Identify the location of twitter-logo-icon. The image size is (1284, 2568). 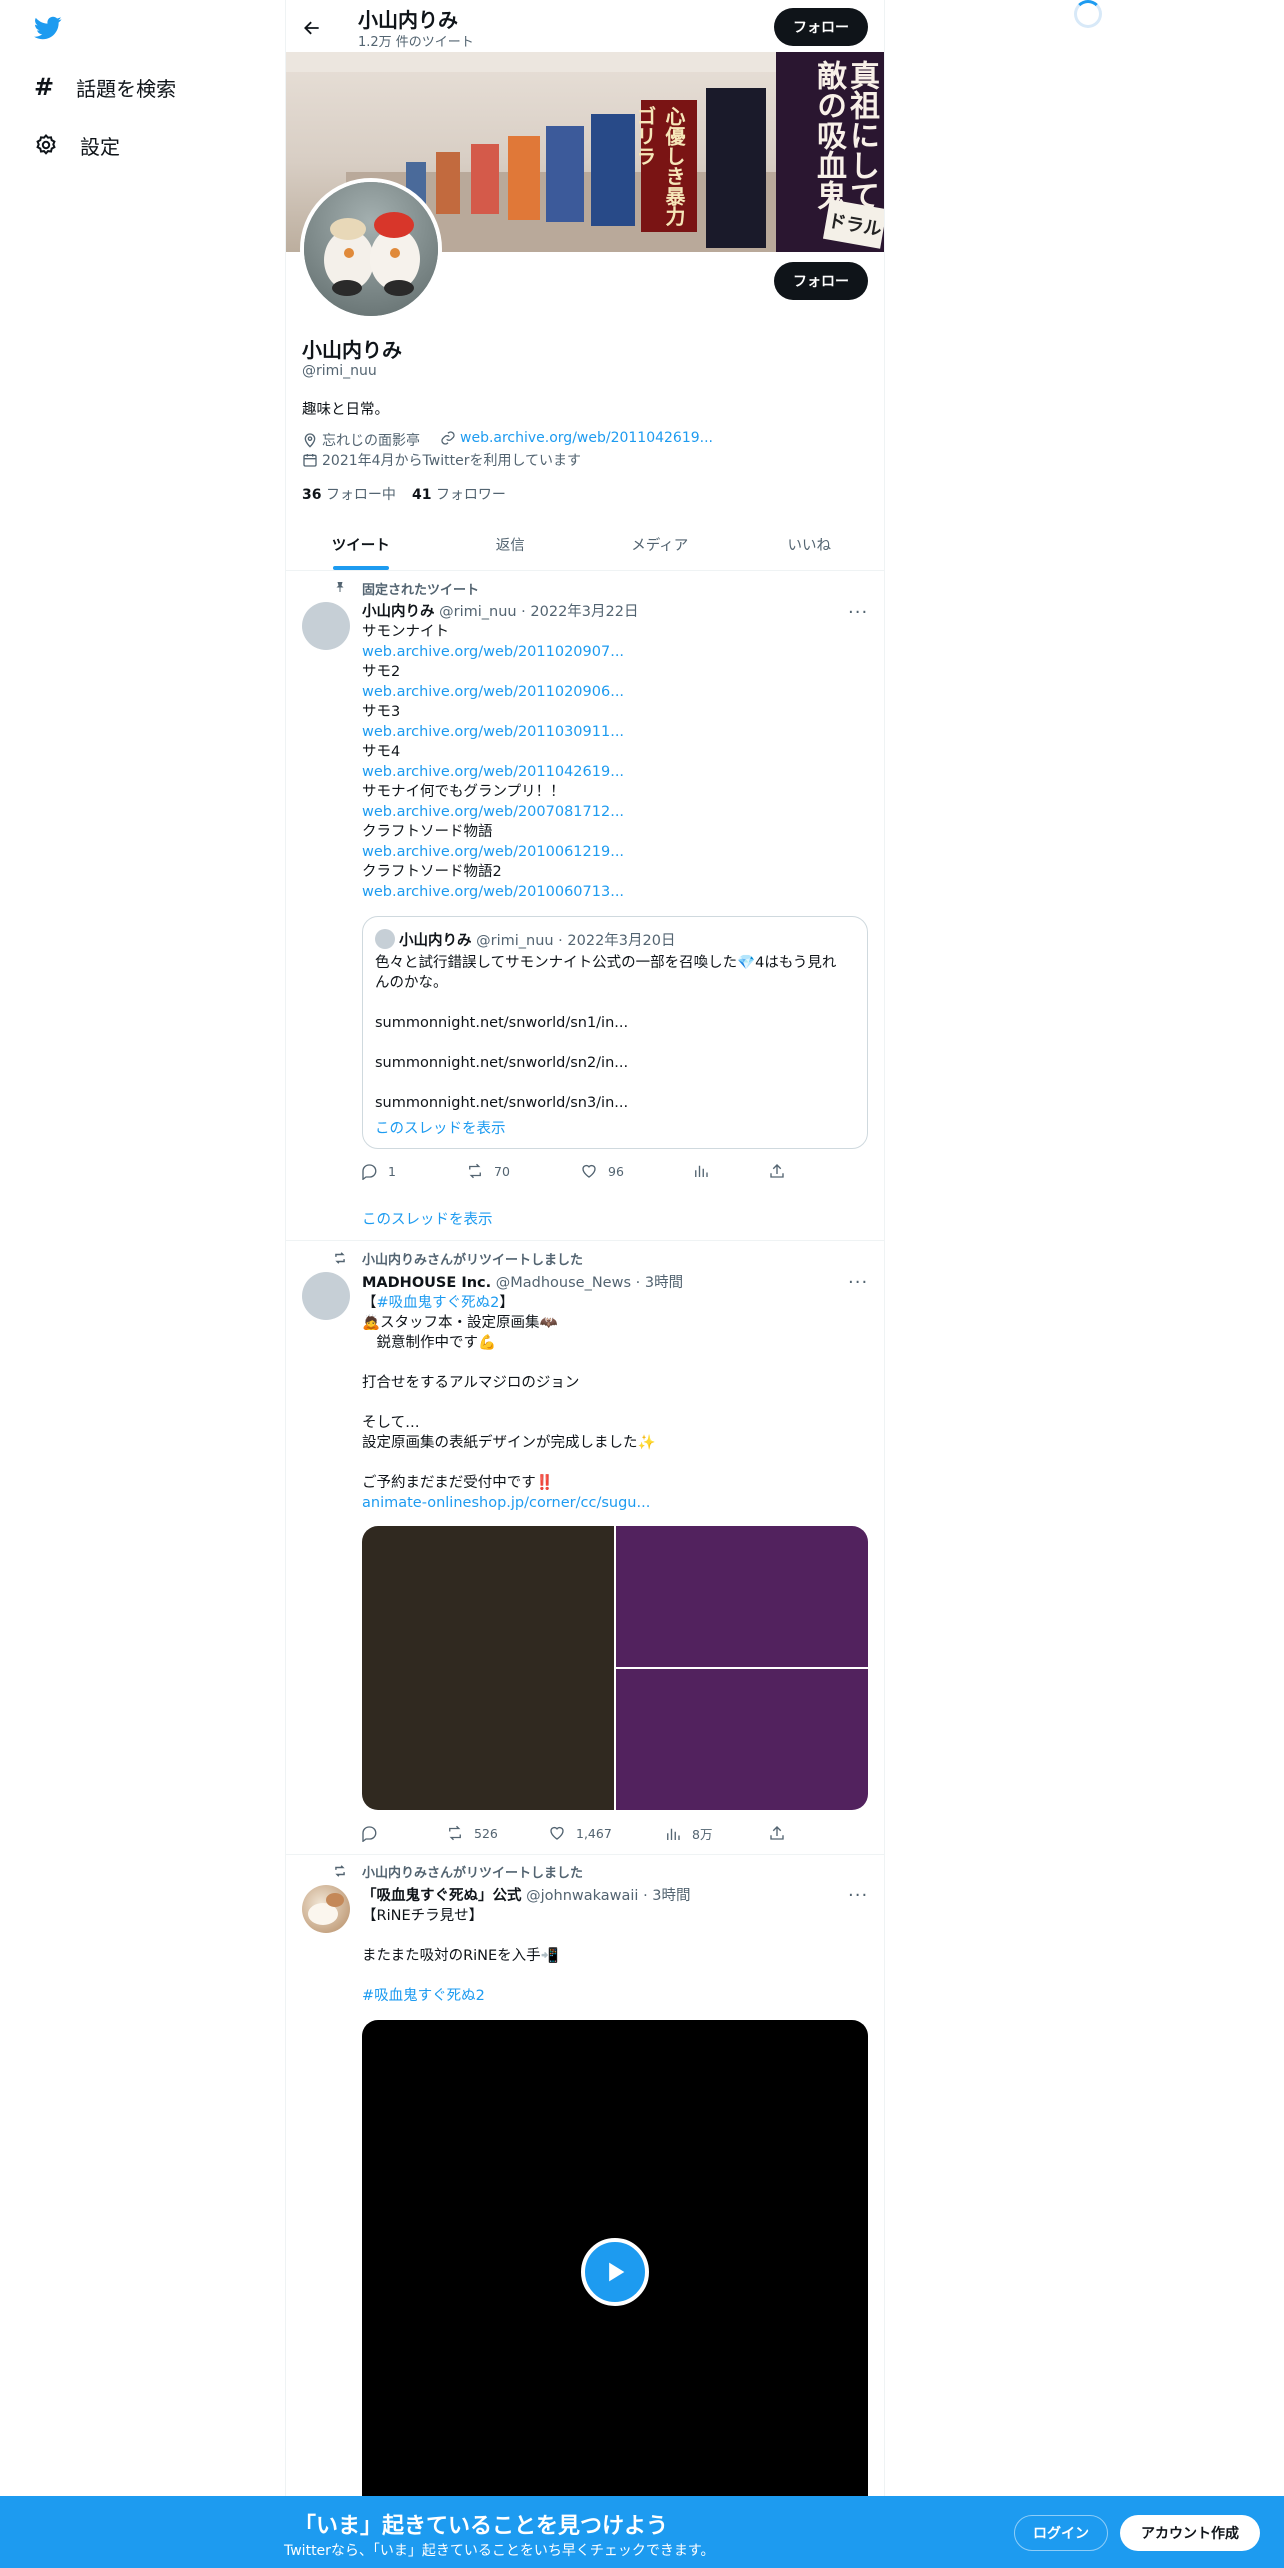
(48, 28).